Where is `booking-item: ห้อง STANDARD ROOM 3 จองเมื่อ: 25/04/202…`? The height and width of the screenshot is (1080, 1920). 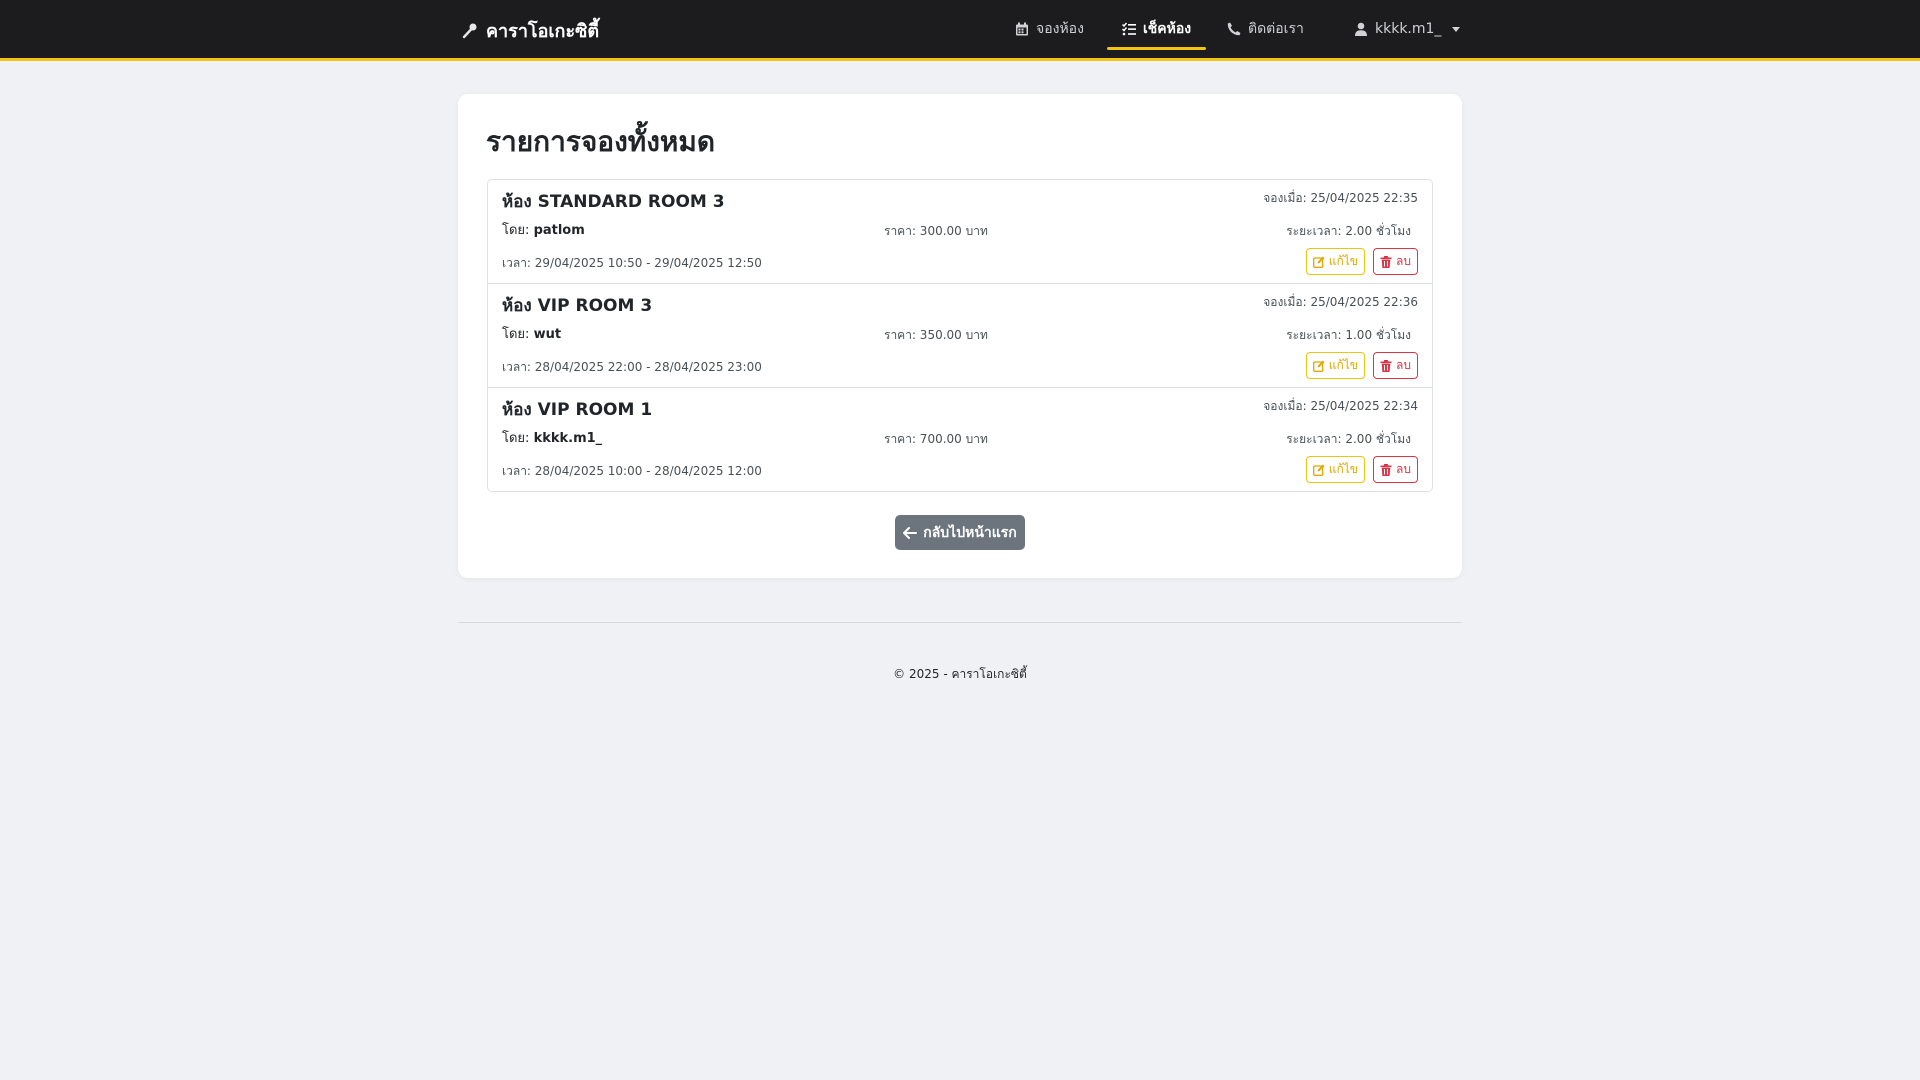 booking-item: ห้อง STANDARD ROOM 3 จองเมื่อ: 25/04/202… is located at coordinates (960, 232).